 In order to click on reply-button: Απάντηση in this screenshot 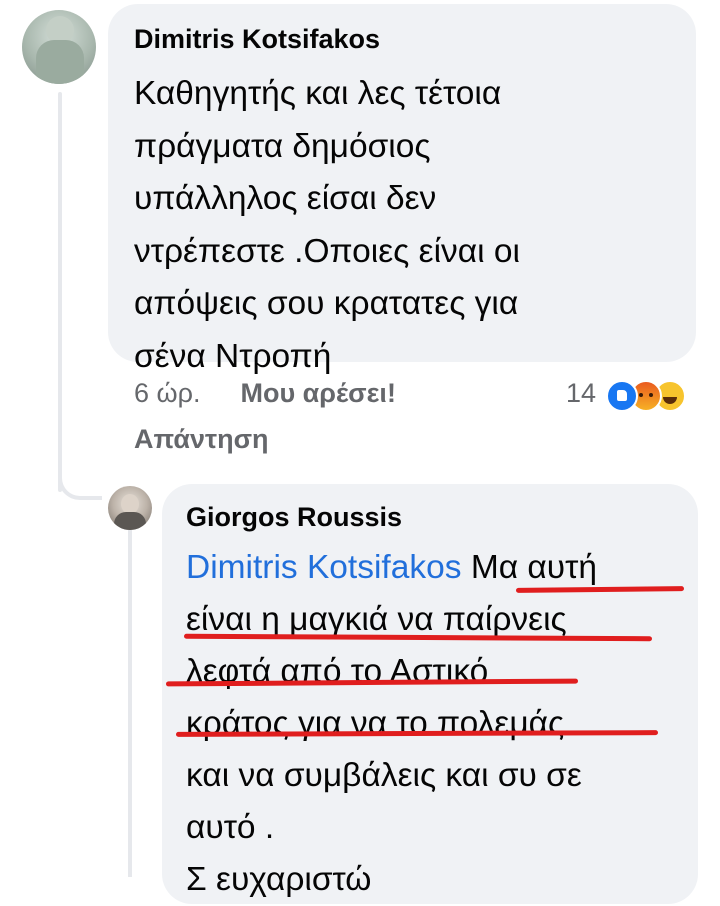, I will do `click(201, 439)`.